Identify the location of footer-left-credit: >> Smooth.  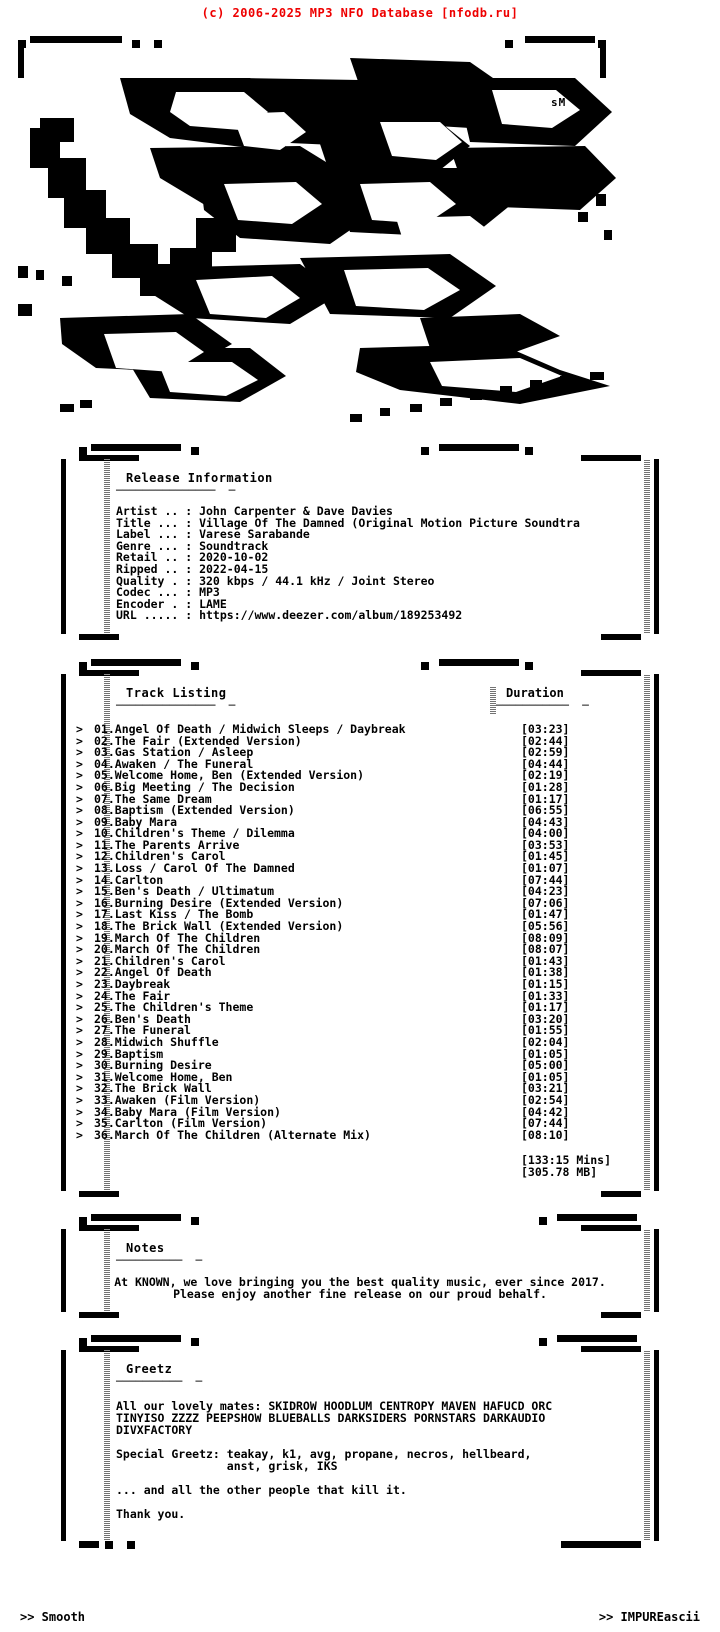
(53, 1617).